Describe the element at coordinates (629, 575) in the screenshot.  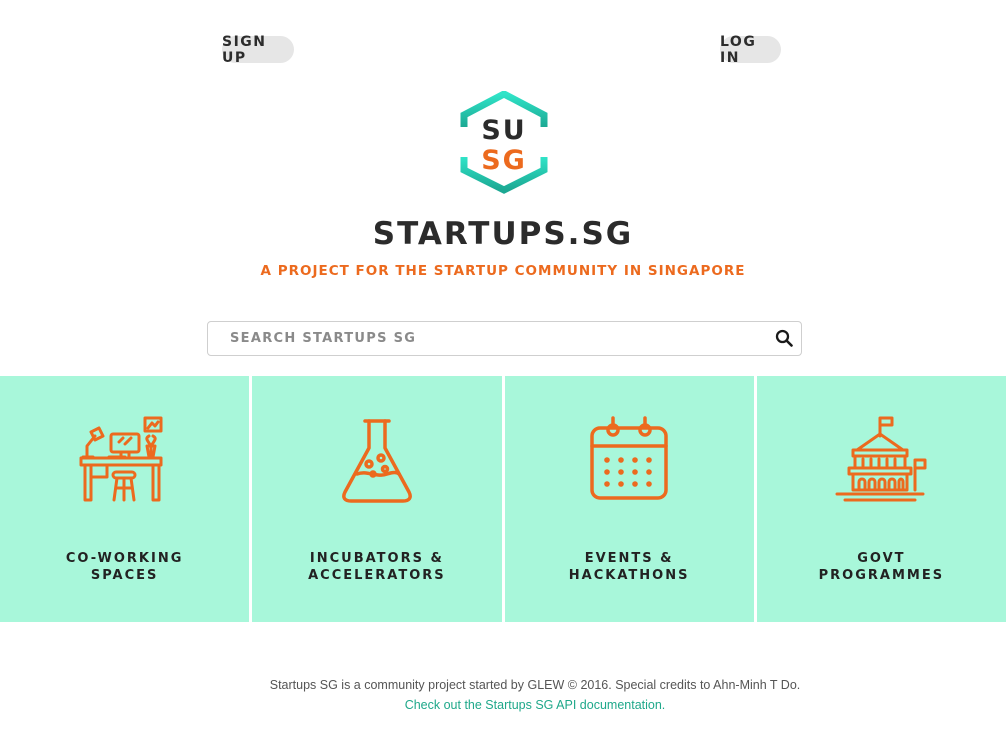
I see `tile-label-line2: HACKATHONS` at that location.